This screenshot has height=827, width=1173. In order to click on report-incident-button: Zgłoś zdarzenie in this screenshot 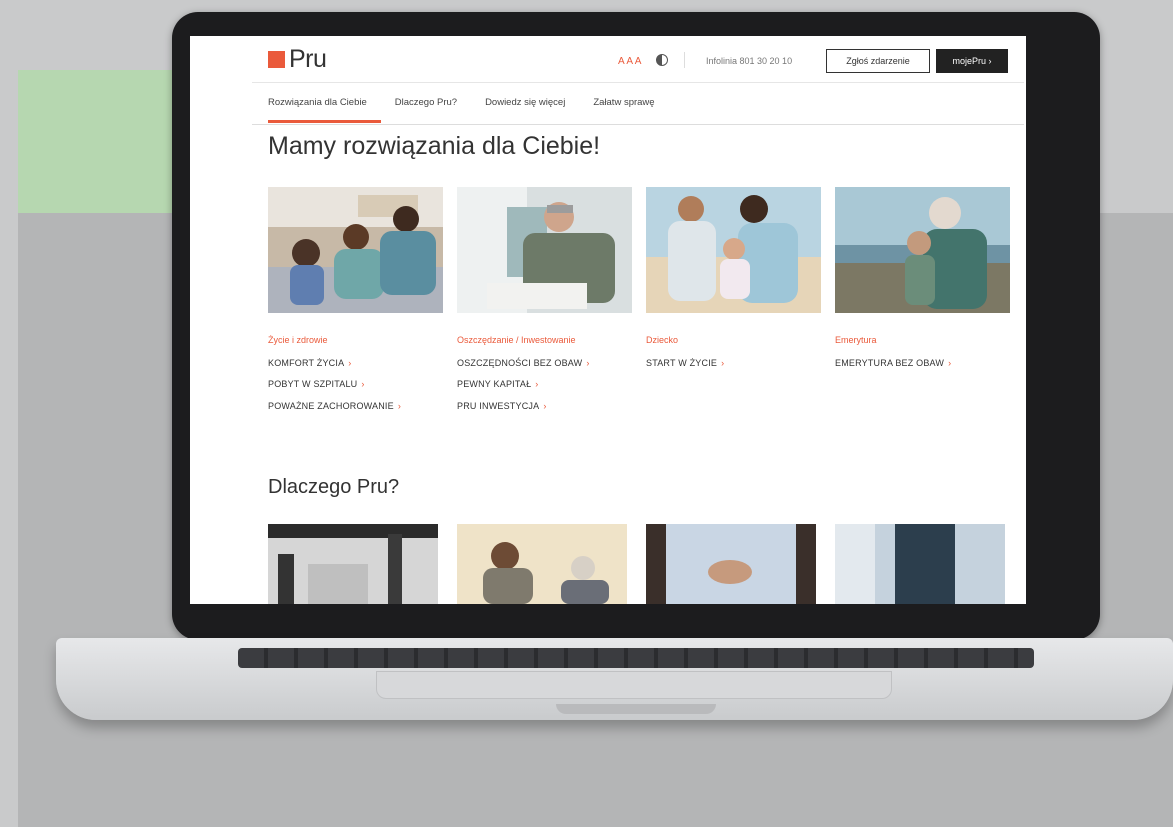, I will do `click(878, 61)`.